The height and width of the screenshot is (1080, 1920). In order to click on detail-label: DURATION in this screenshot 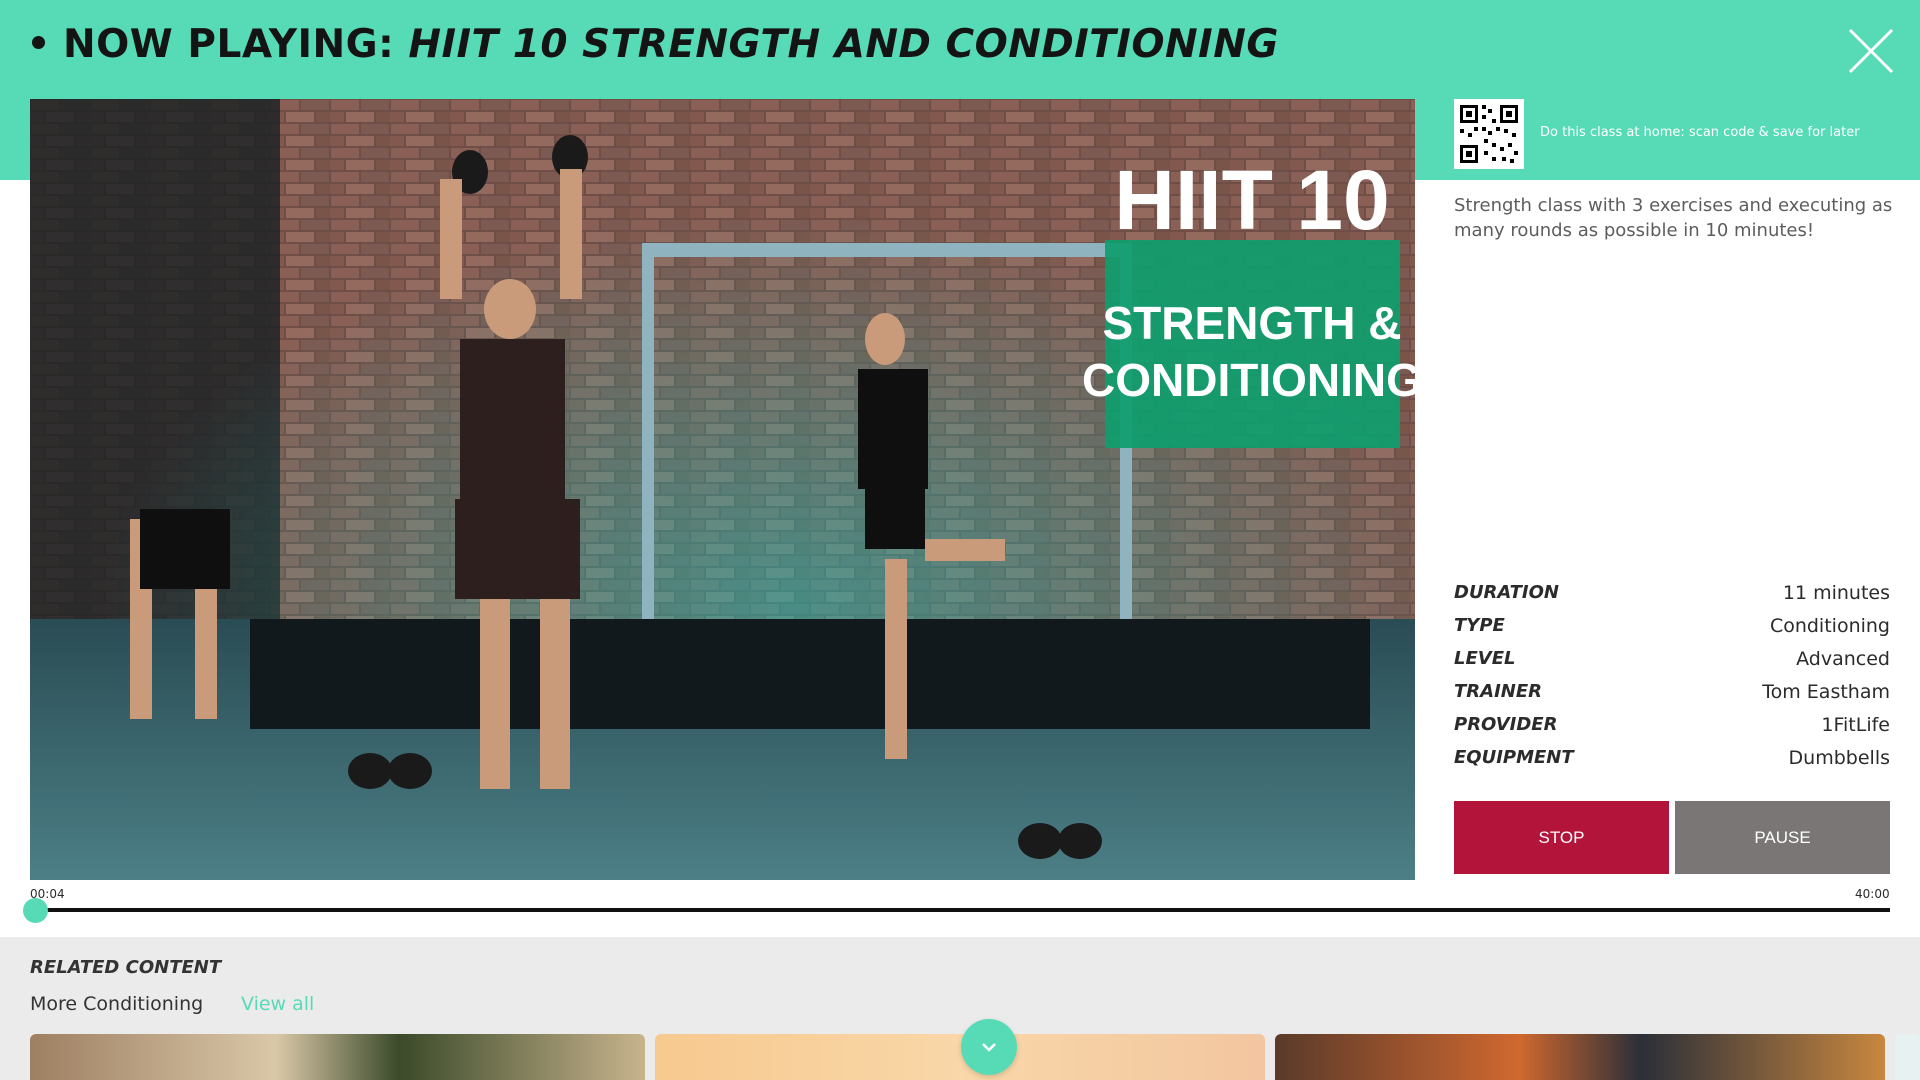, I will do `click(1506, 592)`.